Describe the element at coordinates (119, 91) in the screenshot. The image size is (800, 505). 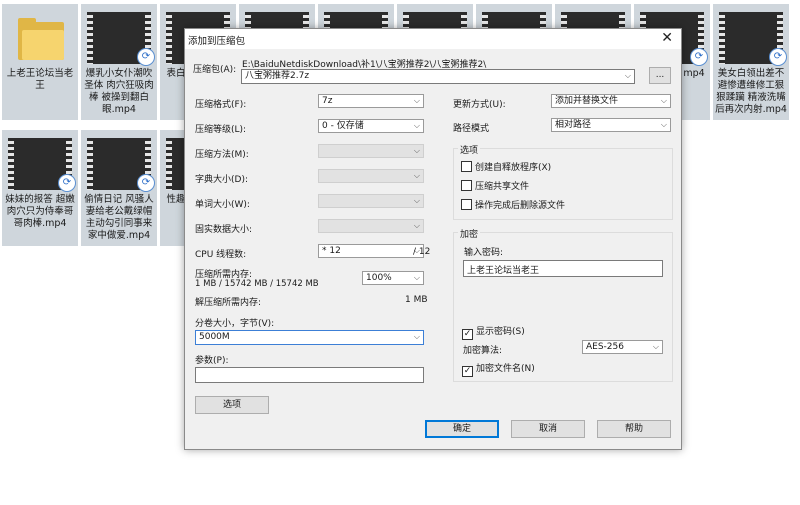
I see `file-name: 爆乳小女仆潮吹 圣体 肉穴狂吸肉棒 被操到翻白眼.mp4` at that location.